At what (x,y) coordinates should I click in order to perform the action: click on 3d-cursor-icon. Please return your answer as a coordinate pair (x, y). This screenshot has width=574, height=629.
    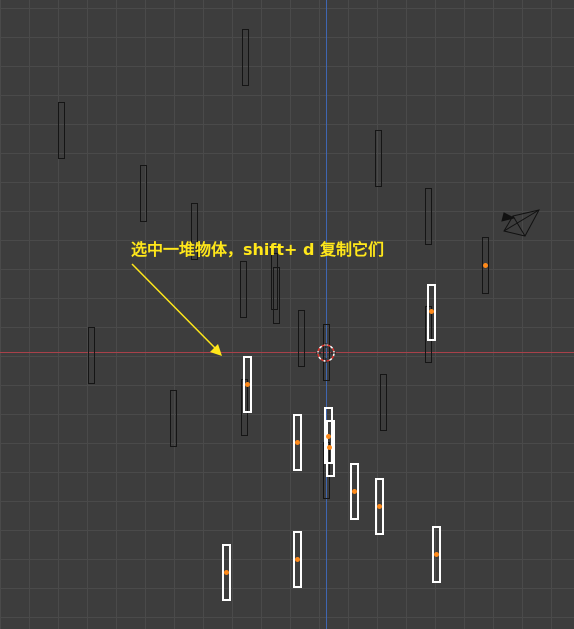
    Looking at the image, I should click on (326, 353).